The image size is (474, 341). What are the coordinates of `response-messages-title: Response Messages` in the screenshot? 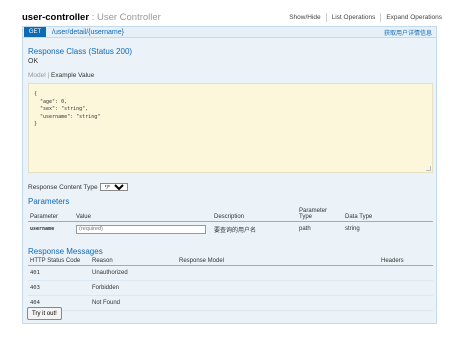 It's located at (65, 251).